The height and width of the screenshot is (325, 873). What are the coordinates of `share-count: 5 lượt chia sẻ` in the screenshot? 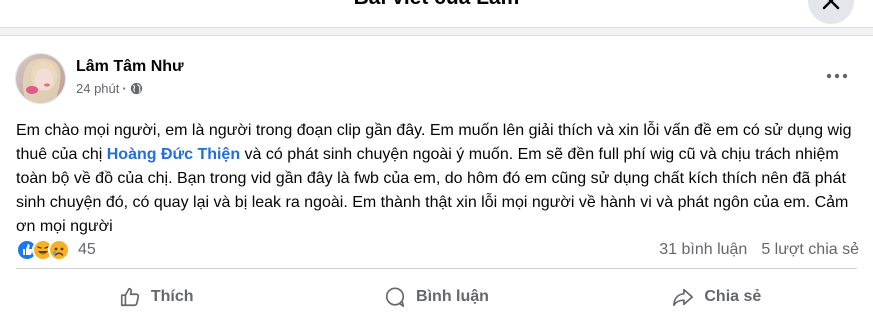 It's located at (810, 250).